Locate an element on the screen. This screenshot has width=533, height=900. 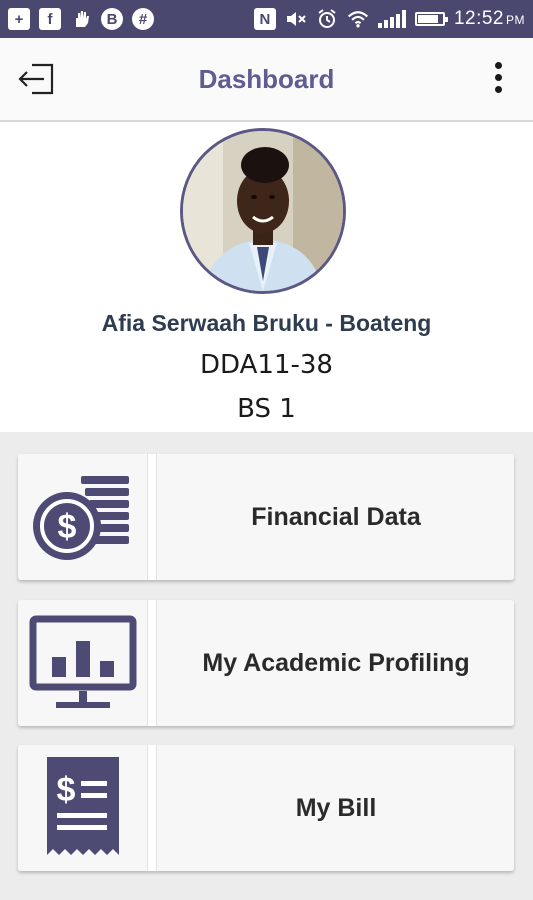
financial-data-card: $ Financial Data is located at coordinates (266, 517).